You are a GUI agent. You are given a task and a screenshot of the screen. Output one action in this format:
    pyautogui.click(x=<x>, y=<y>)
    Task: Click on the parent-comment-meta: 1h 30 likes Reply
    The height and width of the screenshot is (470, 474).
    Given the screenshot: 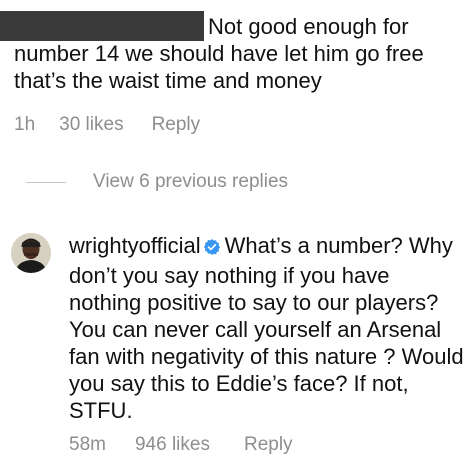 What is the action you would take?
    pyautogui.click(x=107, y=125)
    